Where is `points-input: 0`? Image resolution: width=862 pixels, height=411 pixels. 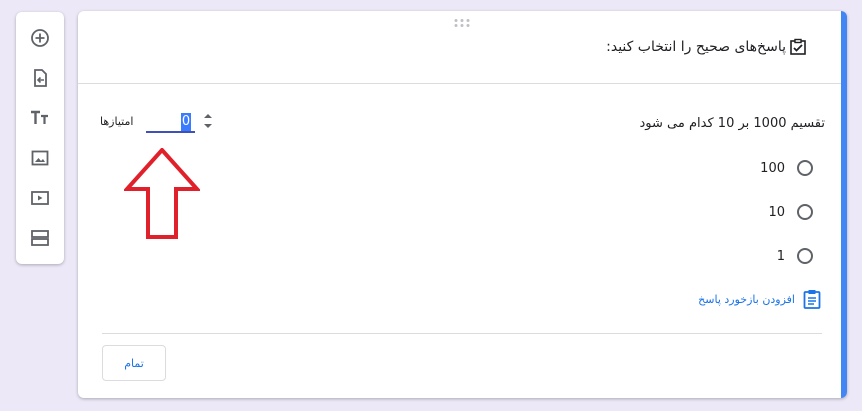
points-input: 0 is located at coordinates (186, 122).